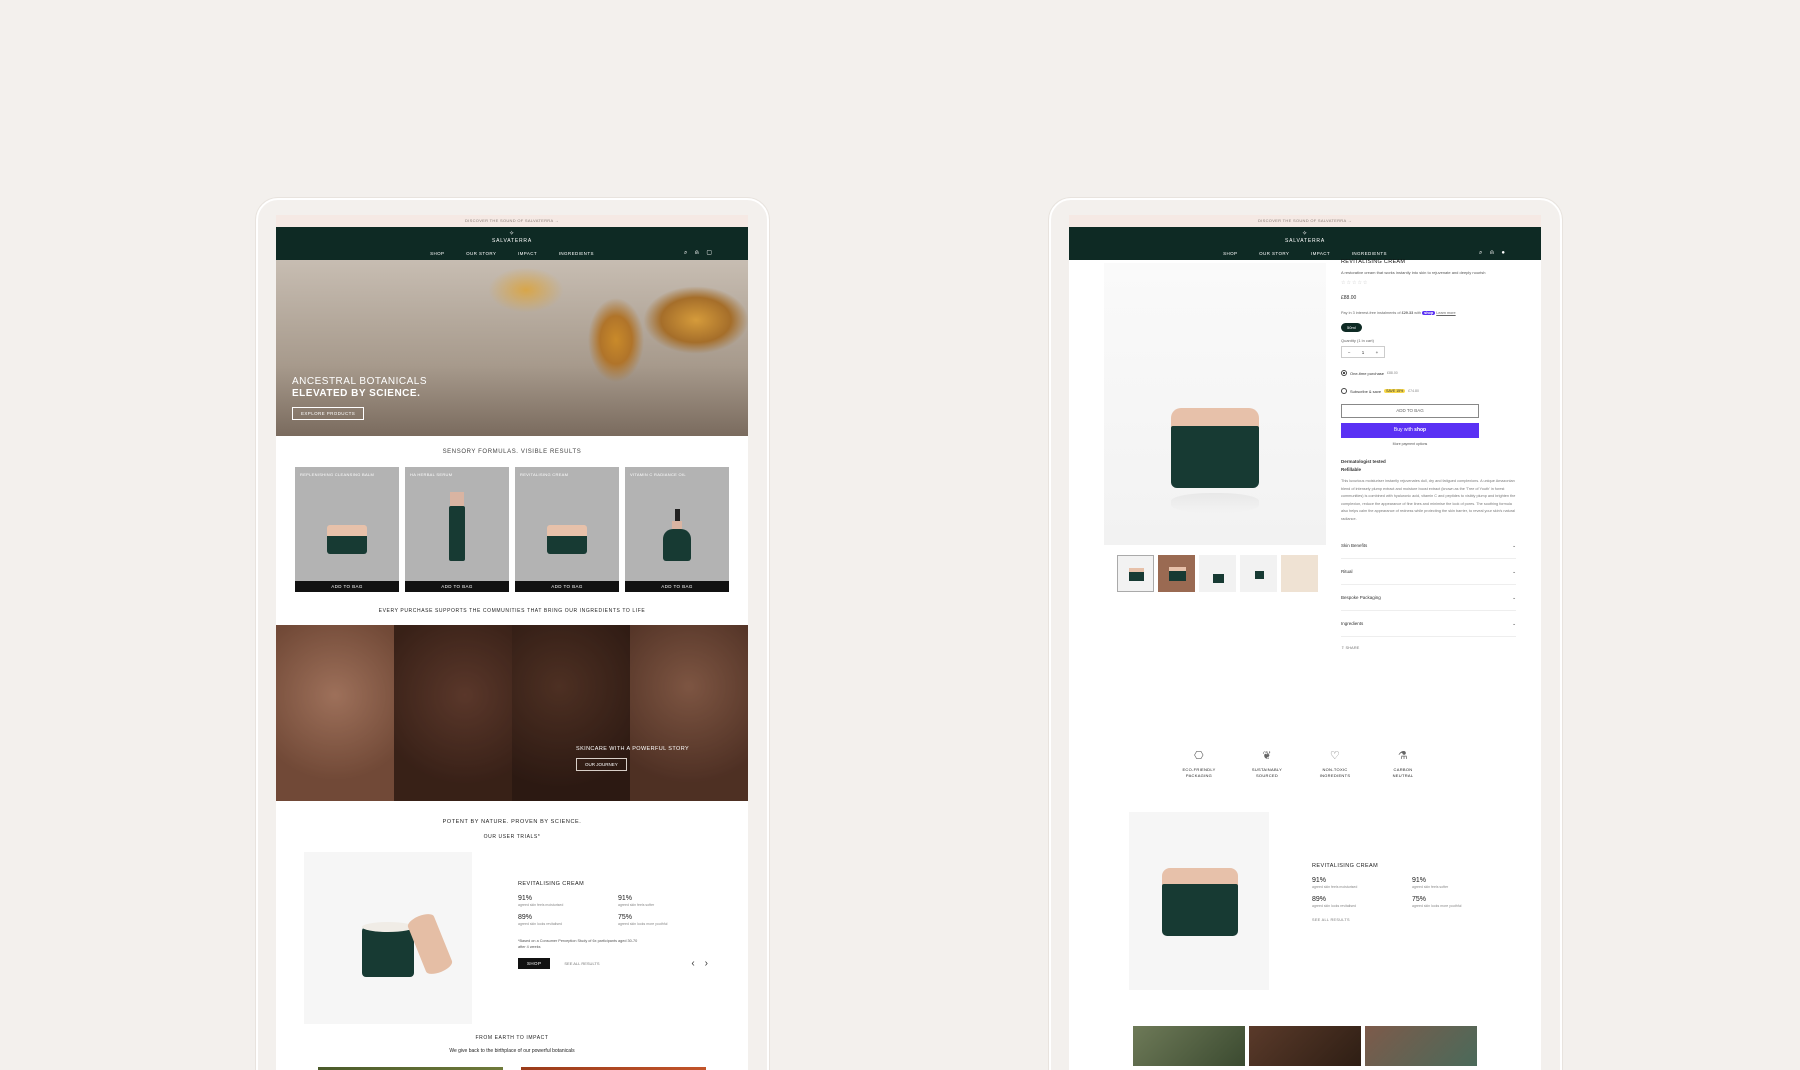 This screenshot has height=1070, width=1800. Describe the element at coordinates (1428, 624) in the screenshot. I see `accordion-ingredients: Ingredients ⌄` at that location.